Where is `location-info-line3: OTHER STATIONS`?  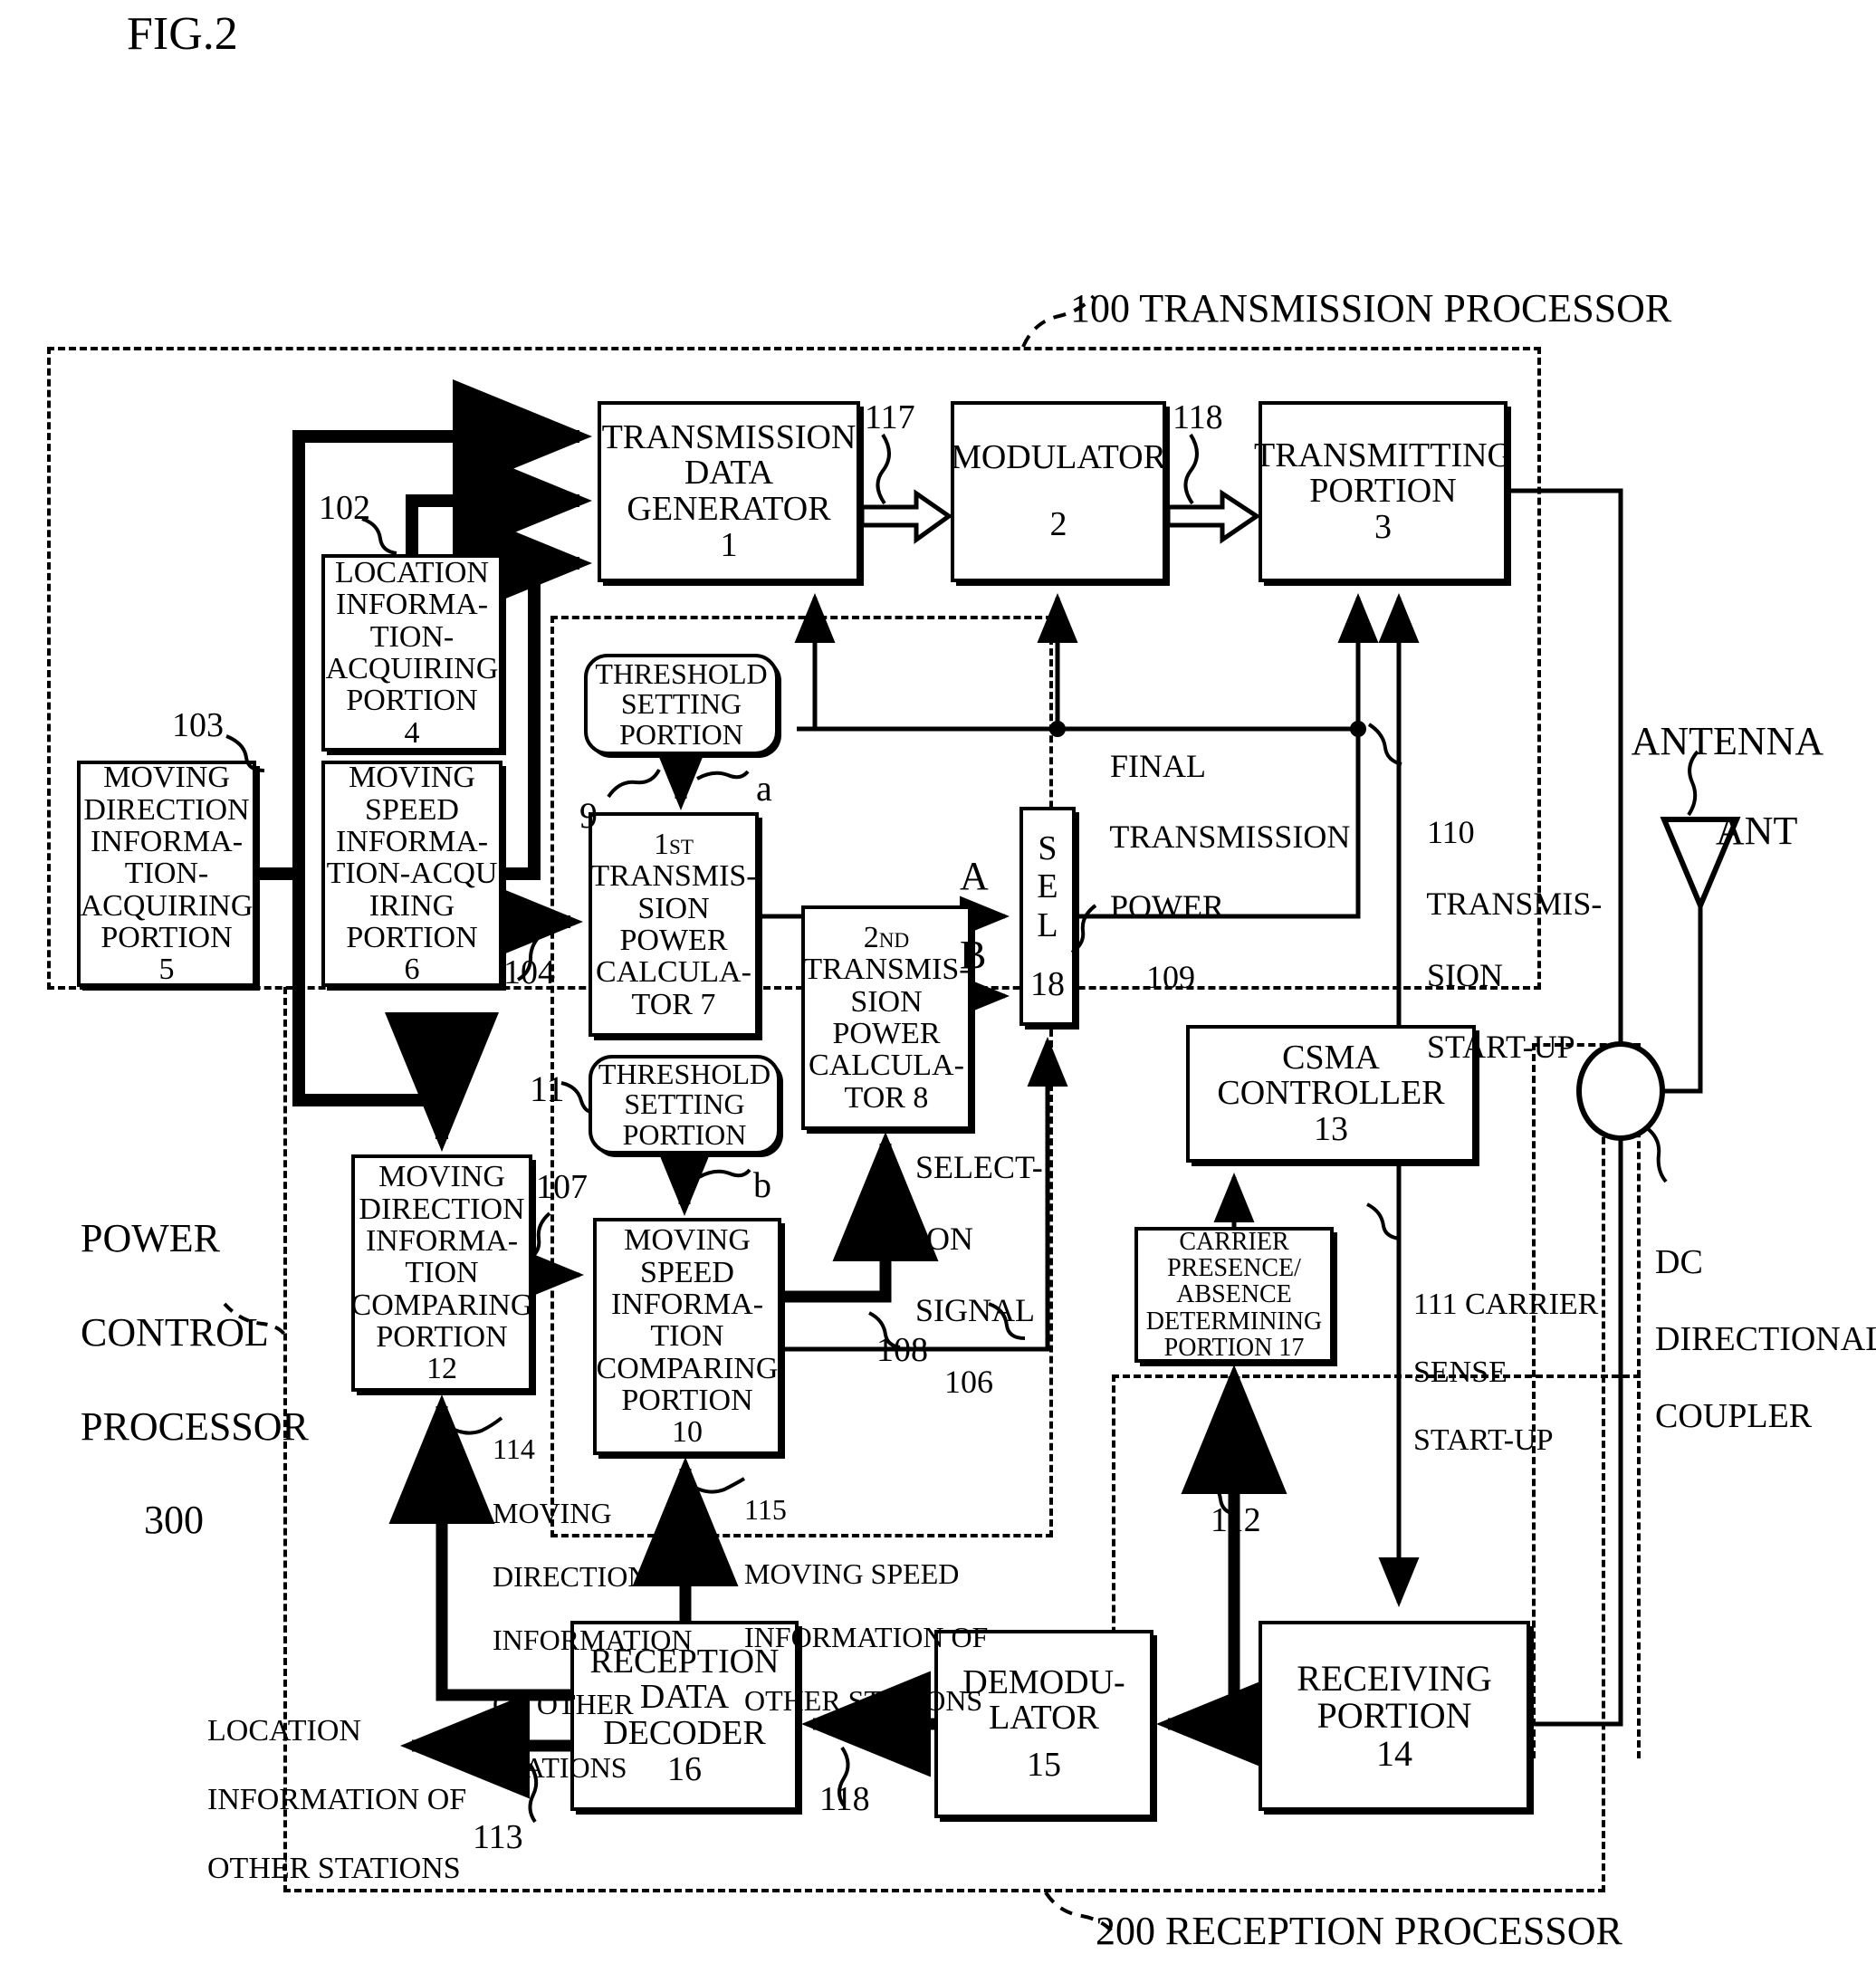 location-info-line3: OTHER STATIONS is located at coordinates (334, 1869).